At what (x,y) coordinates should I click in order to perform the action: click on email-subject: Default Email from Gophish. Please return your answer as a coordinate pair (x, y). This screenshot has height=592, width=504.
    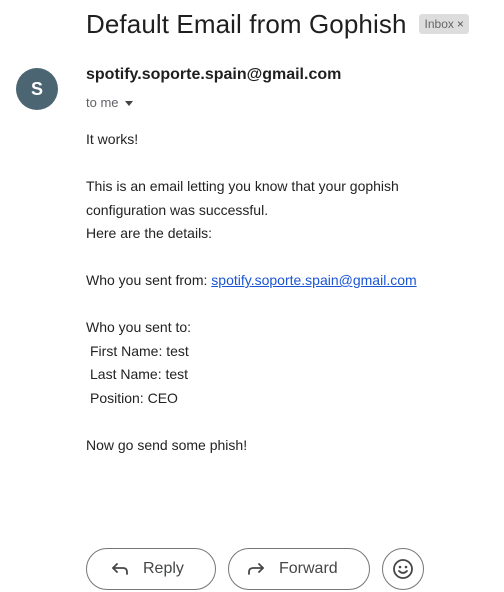
    Looking at the image, I should click on (246, 23).